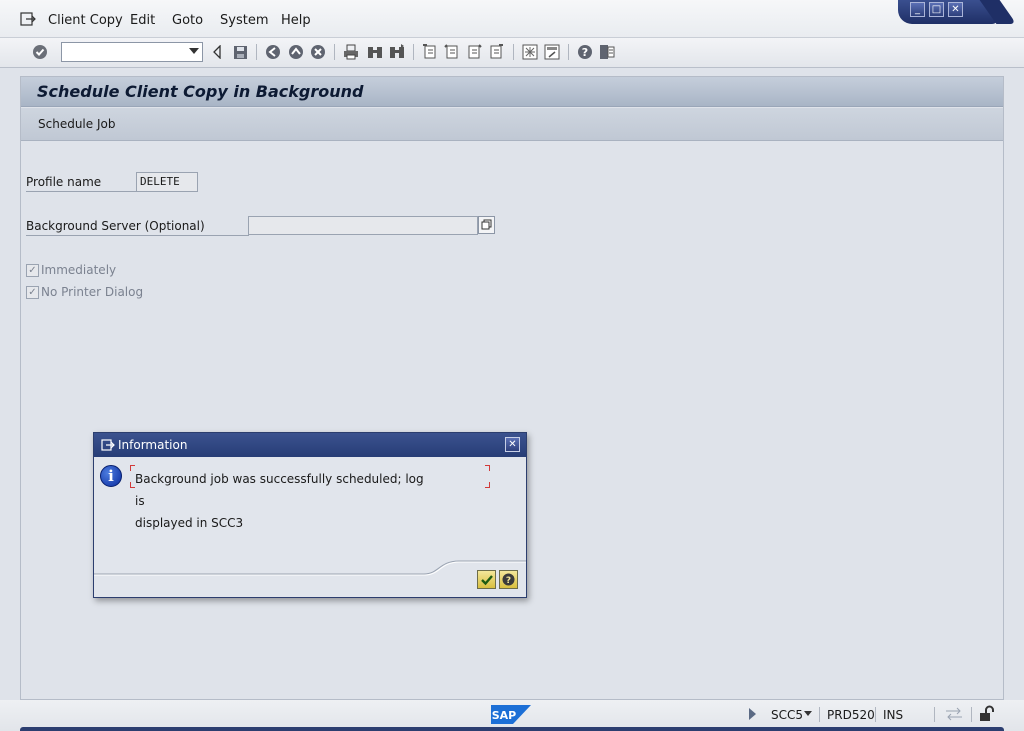 The height and width of the screenshot is (731, 1024). I want to click on dialog-title: Information, so click(153, 445).